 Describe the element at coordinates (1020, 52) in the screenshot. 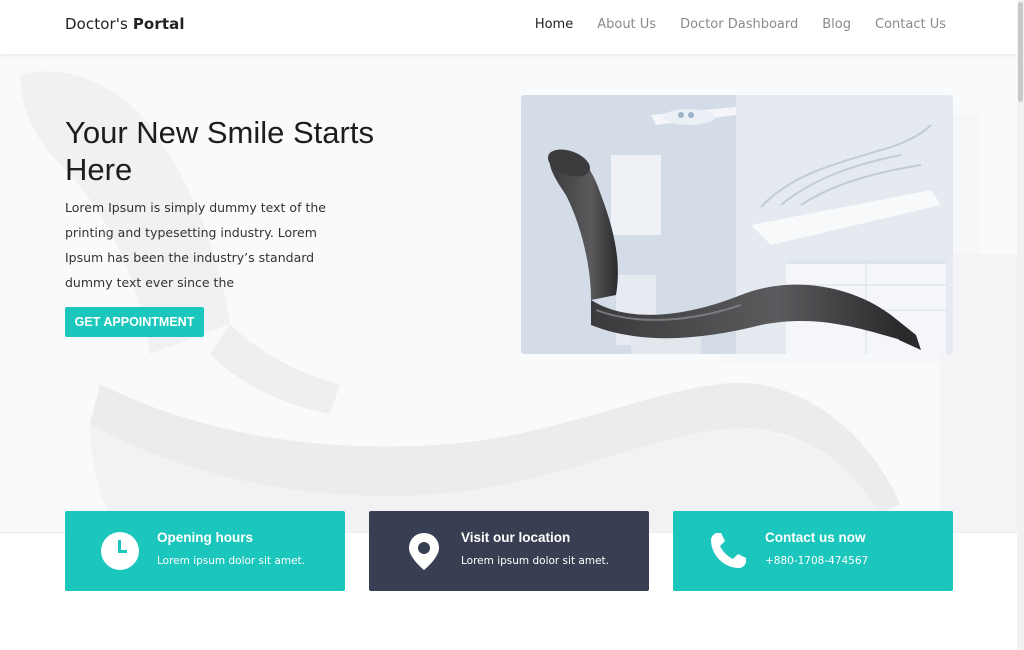

I see `scrollbar-thumb` at that location.